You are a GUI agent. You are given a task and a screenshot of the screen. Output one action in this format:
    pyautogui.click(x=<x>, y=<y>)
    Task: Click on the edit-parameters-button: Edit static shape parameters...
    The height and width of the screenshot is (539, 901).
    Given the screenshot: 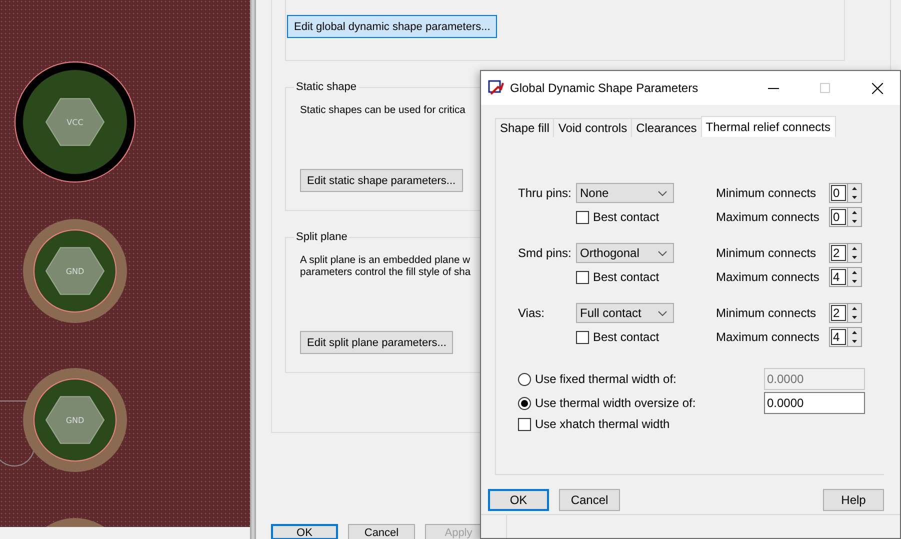 What is the action you would take?
    pyautogui.click(x=381, y=180)
    